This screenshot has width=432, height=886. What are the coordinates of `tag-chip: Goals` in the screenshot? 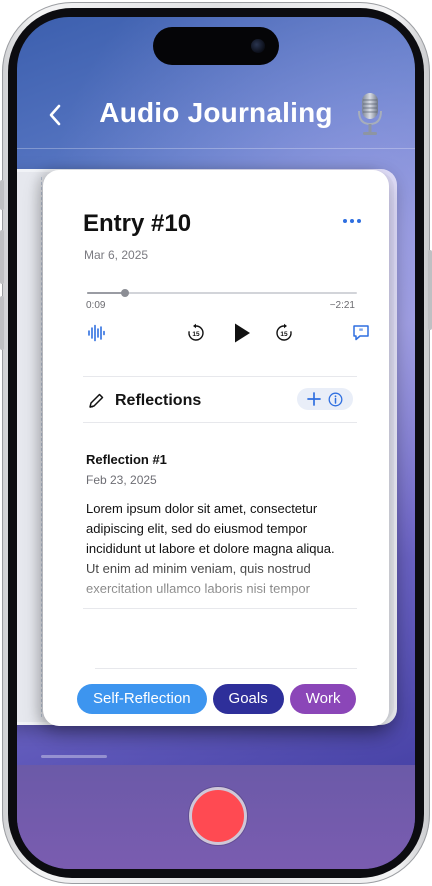 It's located at (248, 699).